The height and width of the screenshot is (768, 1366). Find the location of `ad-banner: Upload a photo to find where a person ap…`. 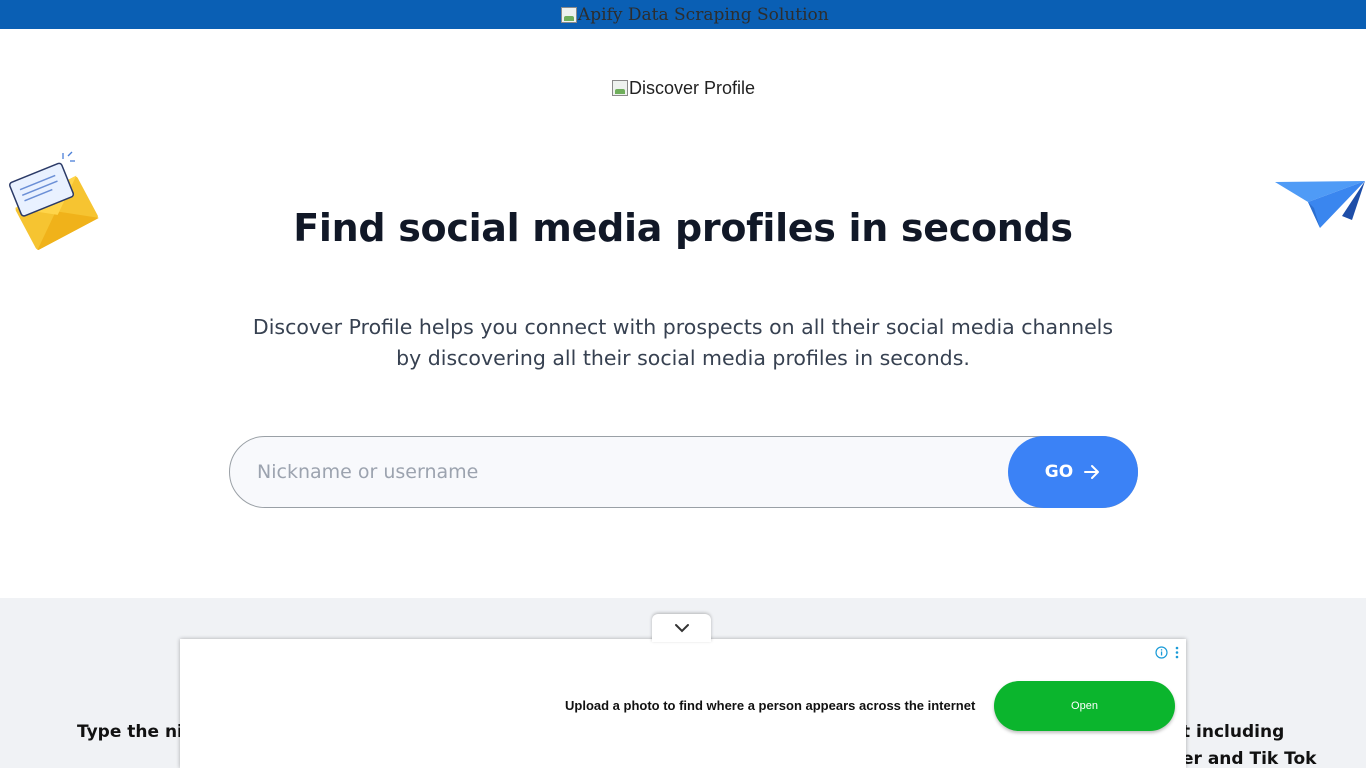

ad-banner: Upload a photo to find where a person ap… is located at coordinates (683, 703).